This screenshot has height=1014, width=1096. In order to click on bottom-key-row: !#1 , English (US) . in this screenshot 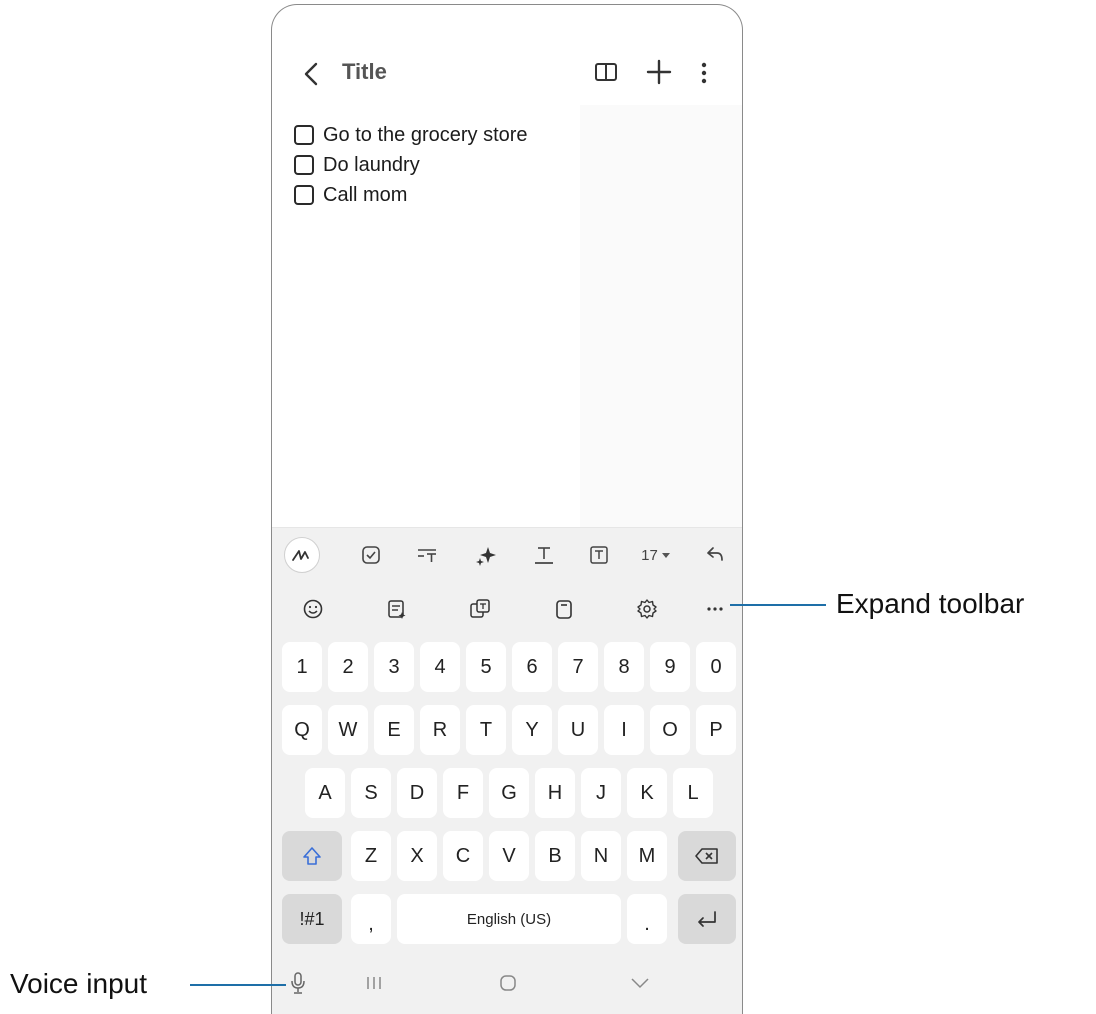, I will do `click(507, 919)`.